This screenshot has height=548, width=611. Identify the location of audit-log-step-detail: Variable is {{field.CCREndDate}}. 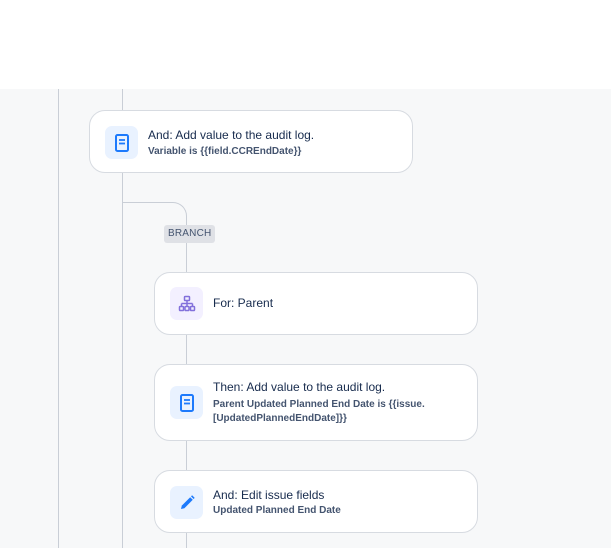
(225, 151).